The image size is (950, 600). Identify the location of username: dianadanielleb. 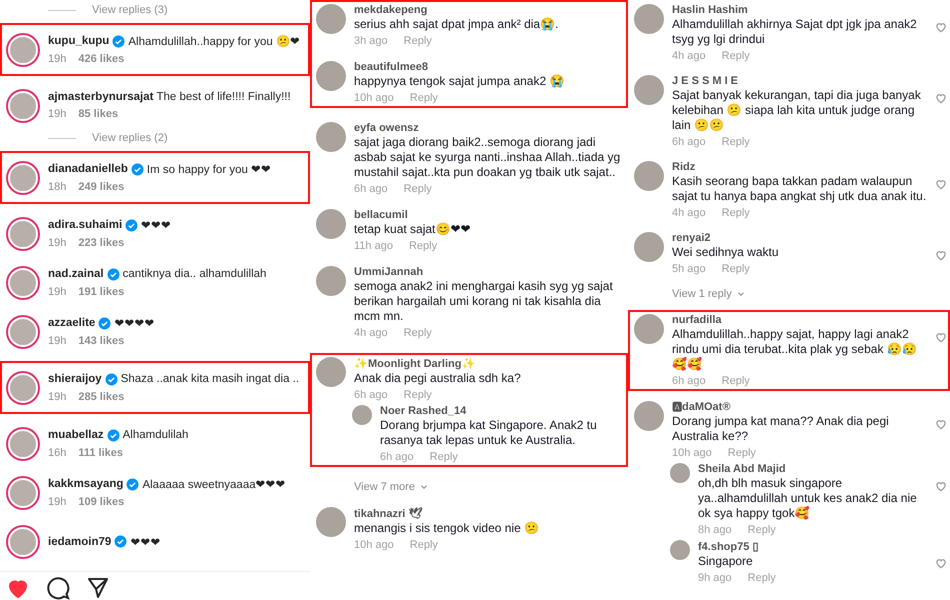
(88, 169).